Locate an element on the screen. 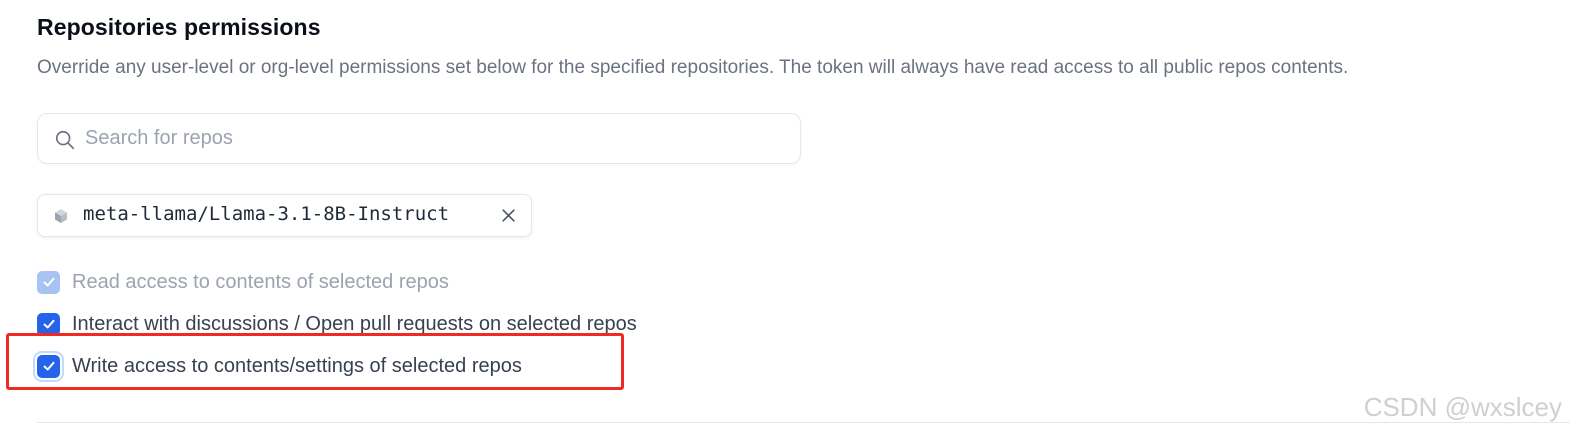 The height and width of the screenshot is (436, 1570). write-access-checkbox is located at coordinates (48, 366).